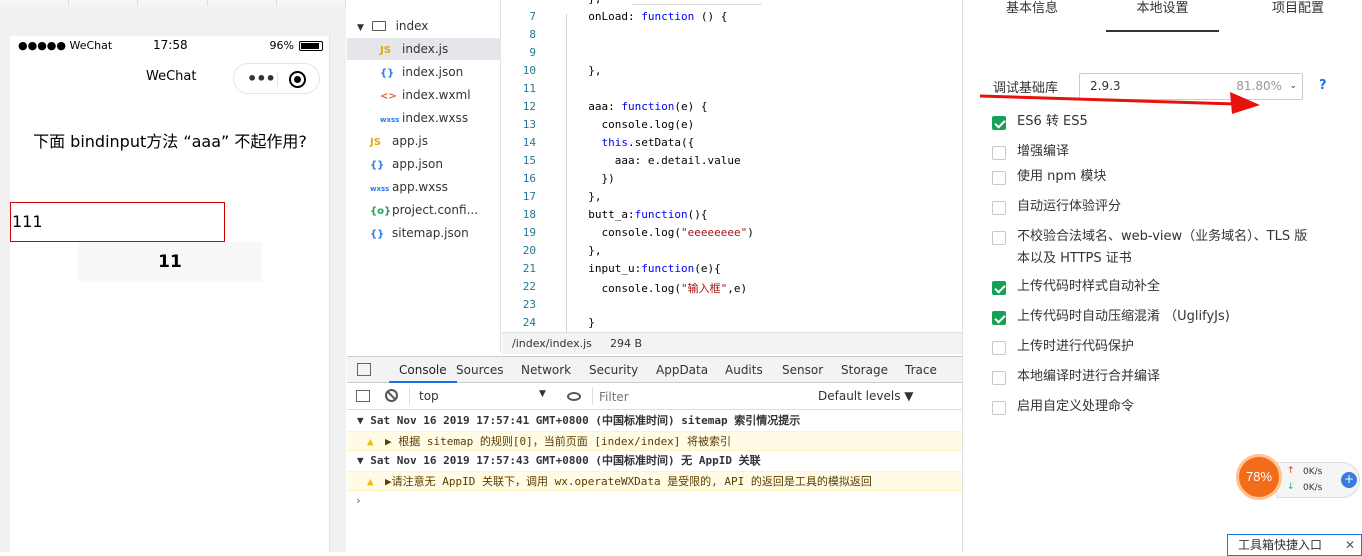  Describe the element at coordinates (261, 78) in the screenshot. I see `more-icon: •••` at that location.